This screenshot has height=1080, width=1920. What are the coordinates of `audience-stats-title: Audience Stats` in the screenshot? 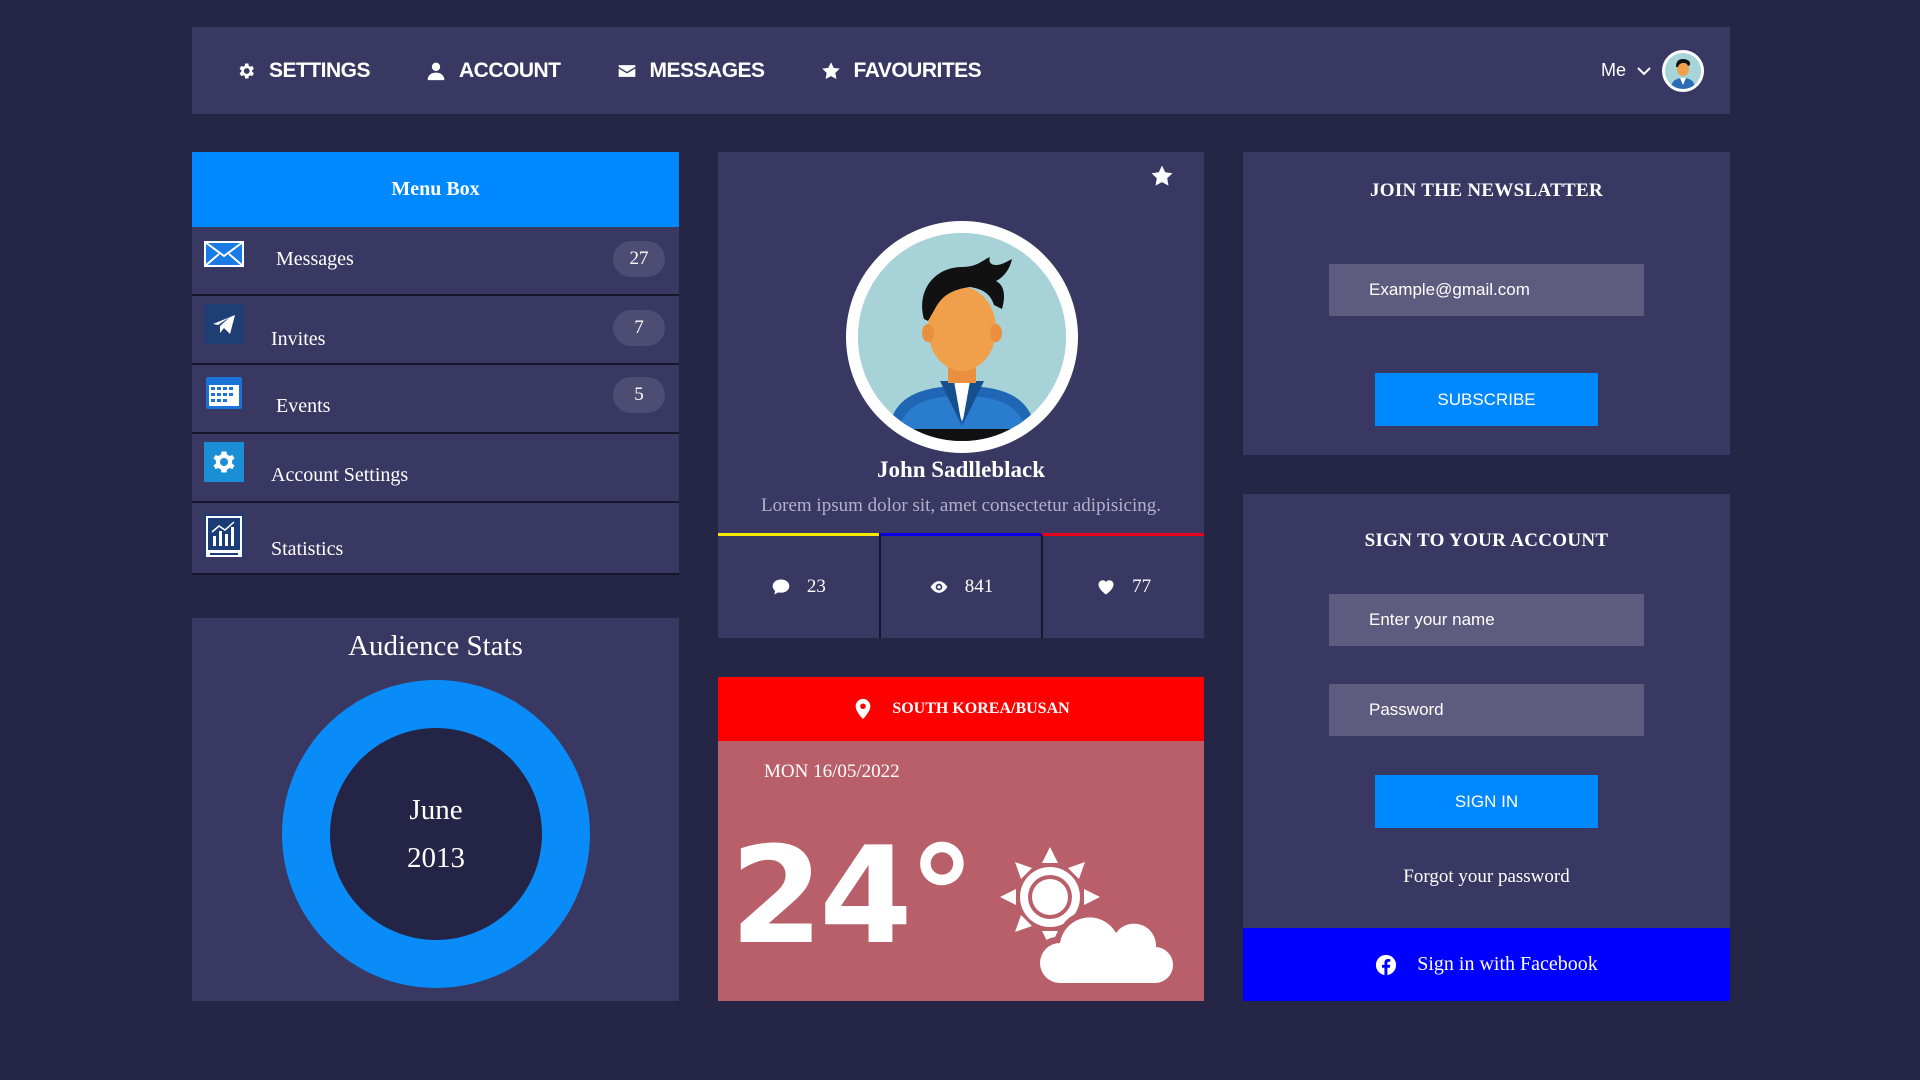 It's located at (435, 646).